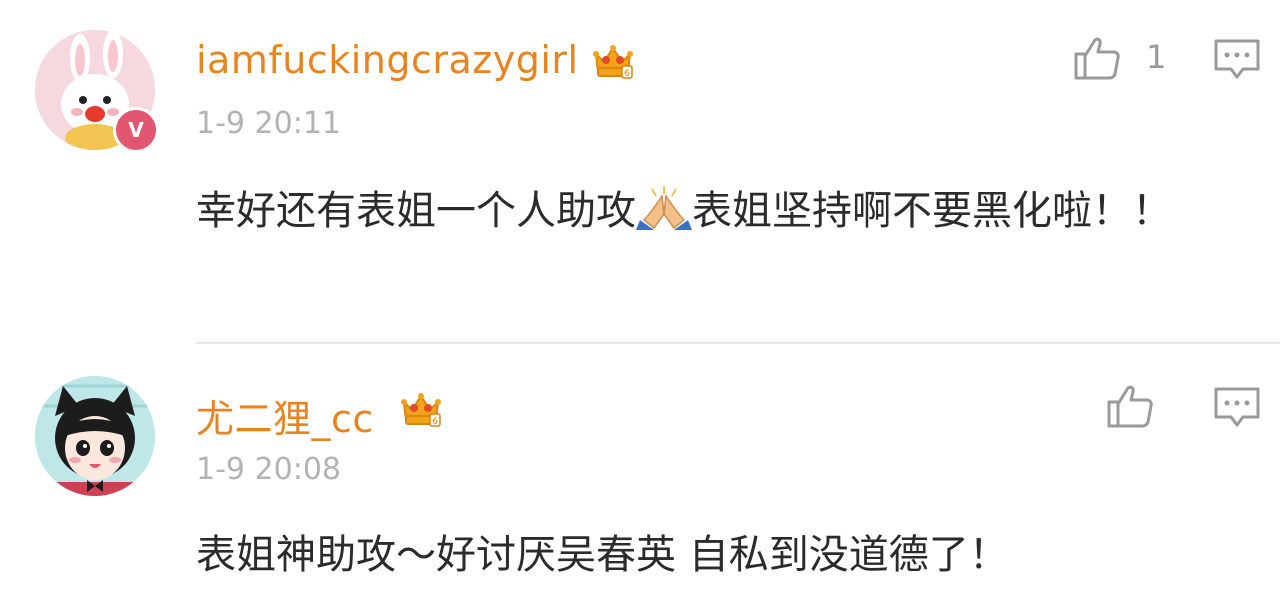  I want to click on comment-text: 幸好还有表姐一个人助攻 表姐坚持啊不要黑化啦！！, so click(711, 211).